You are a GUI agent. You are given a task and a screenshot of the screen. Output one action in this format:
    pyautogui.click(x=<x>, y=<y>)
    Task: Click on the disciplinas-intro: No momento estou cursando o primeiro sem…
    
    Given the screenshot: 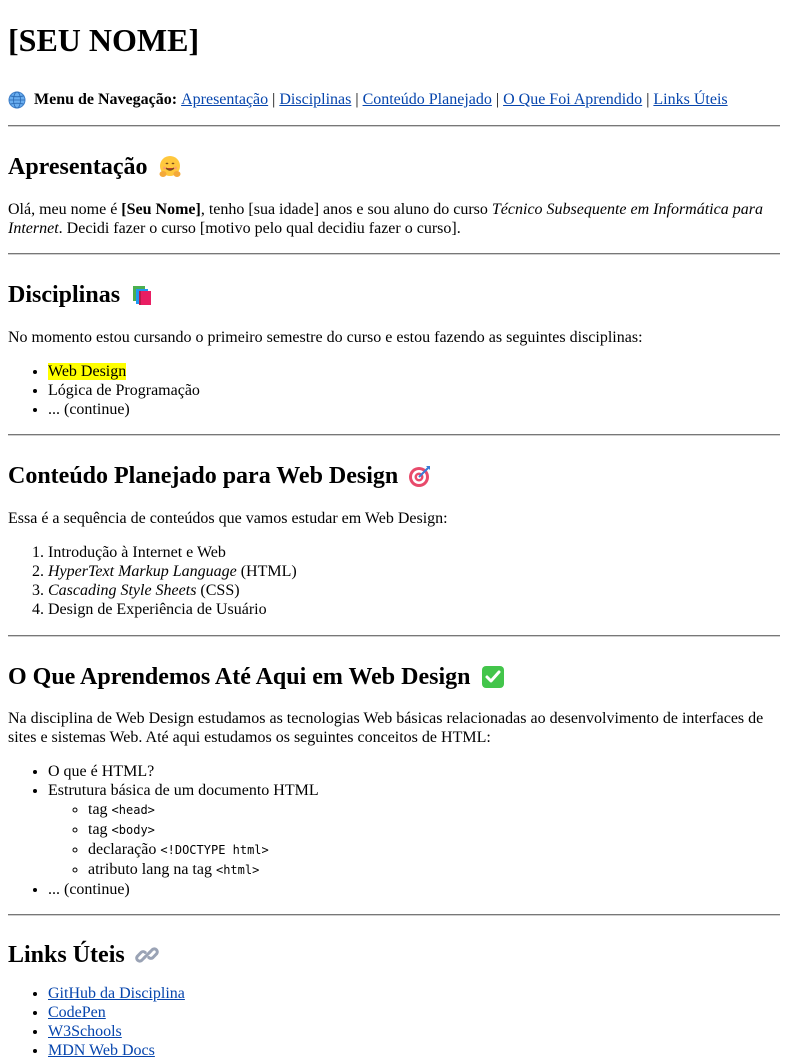 What is the action you would take?
    pyautogui.click(x=325, y=337)
    